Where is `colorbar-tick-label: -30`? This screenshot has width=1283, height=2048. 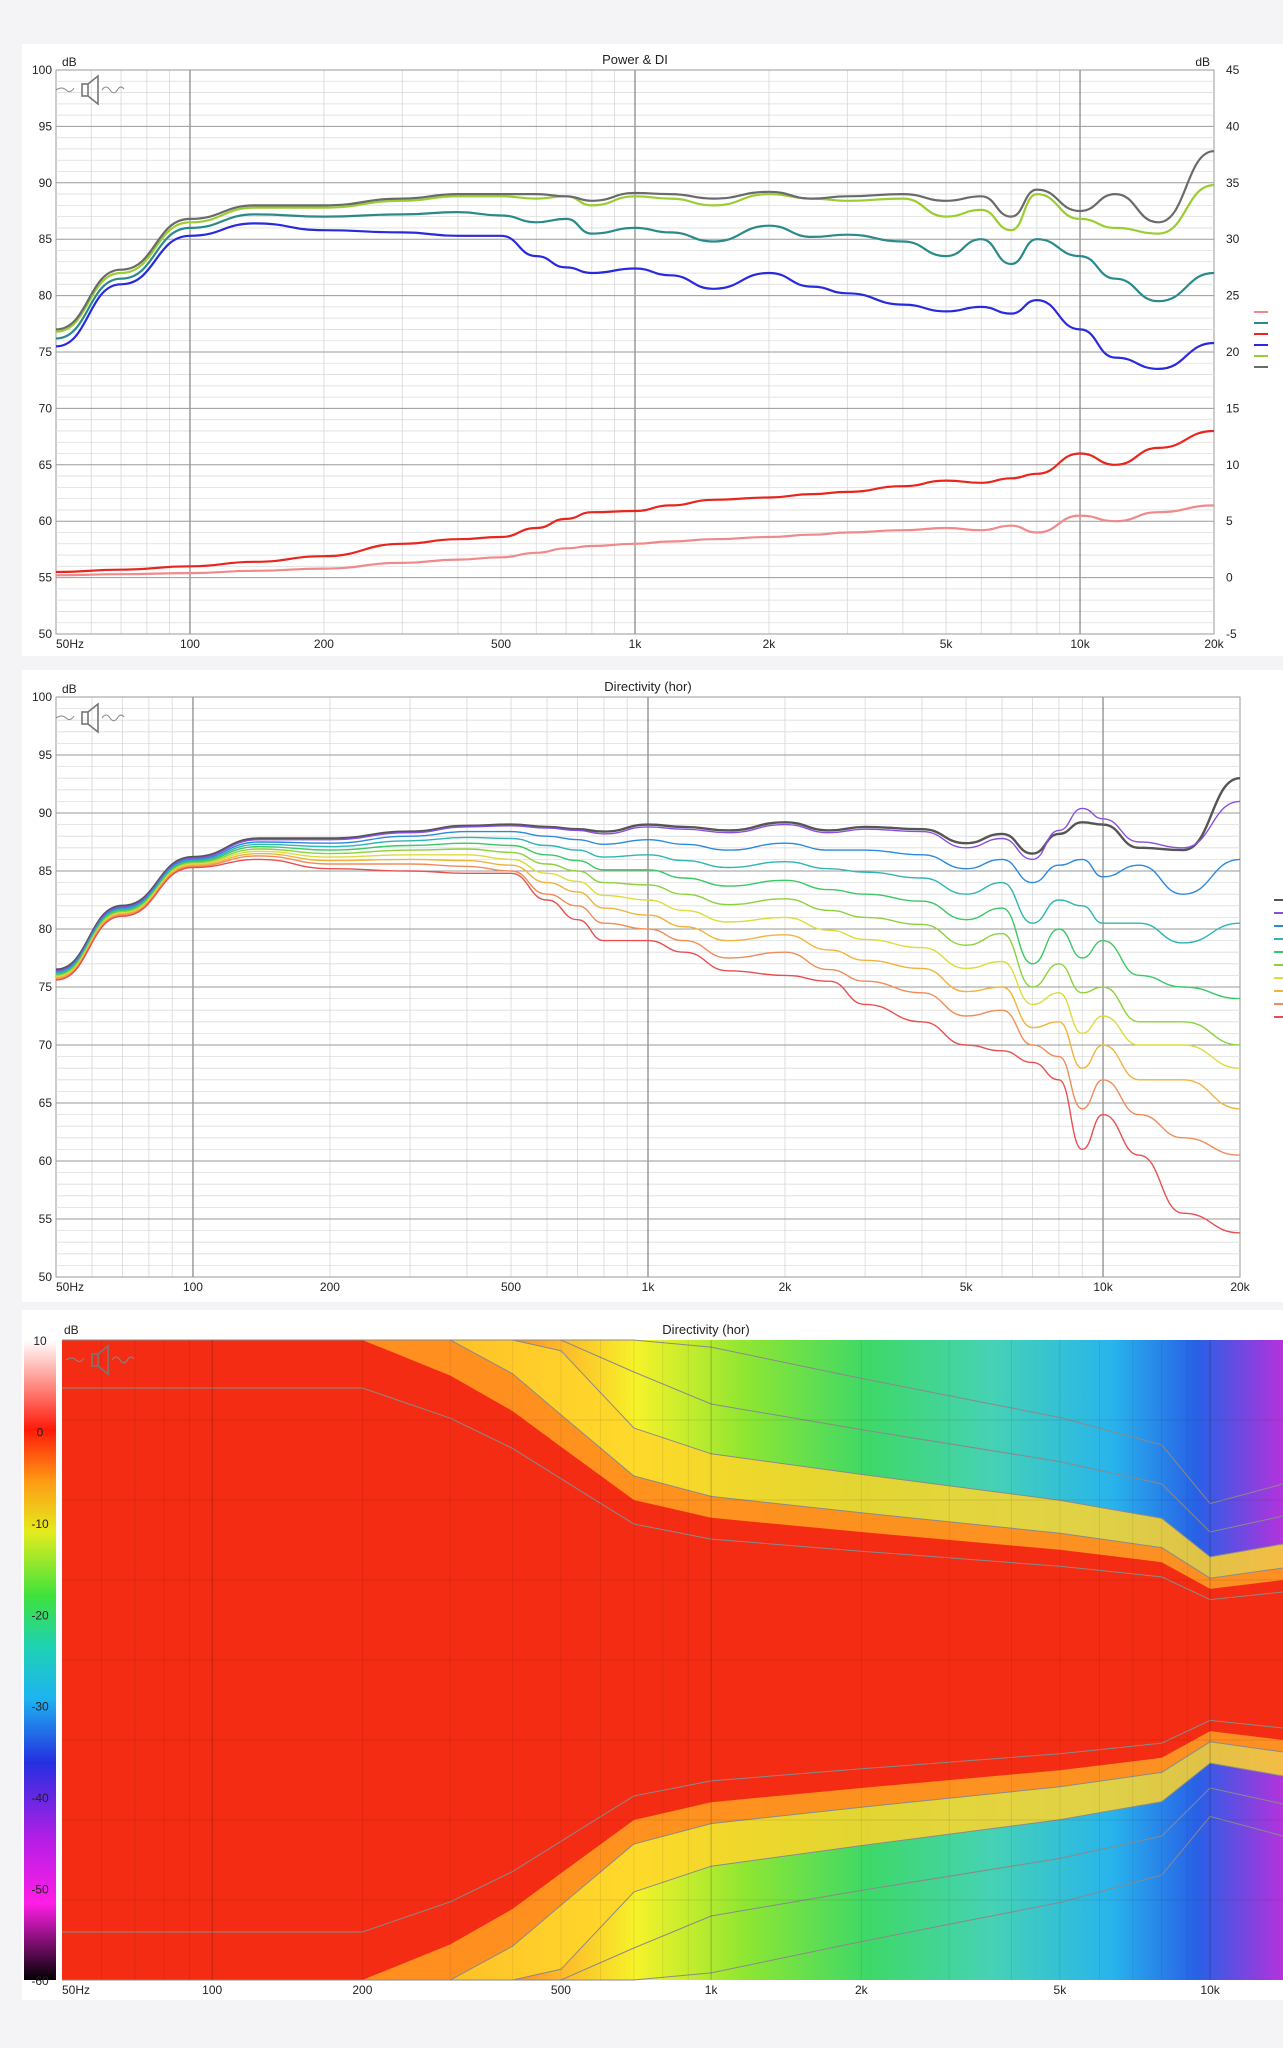
colorbar-tick-label: -30 is located at coordinates (40, 1707).